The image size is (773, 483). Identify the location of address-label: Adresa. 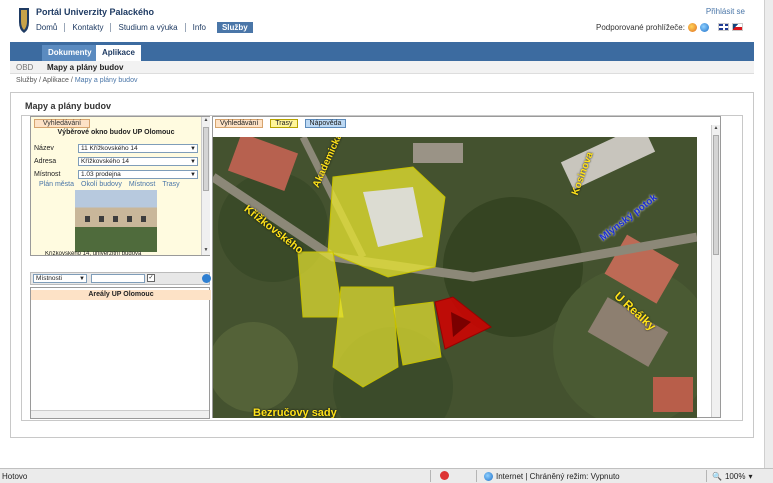
(45, 161).